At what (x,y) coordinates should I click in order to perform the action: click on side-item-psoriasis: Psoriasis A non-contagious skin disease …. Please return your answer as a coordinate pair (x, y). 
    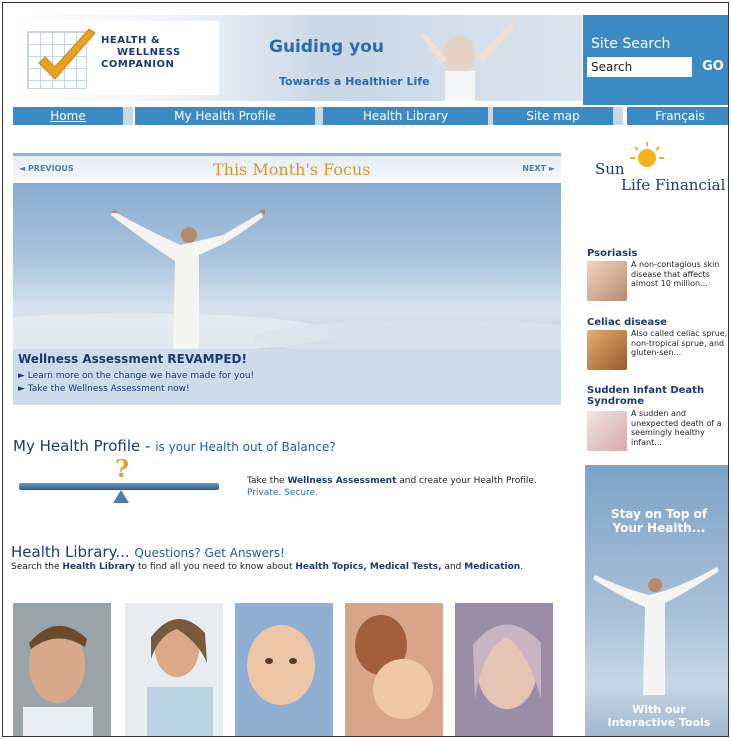
    Looking at the image, I should click on (657, 274).